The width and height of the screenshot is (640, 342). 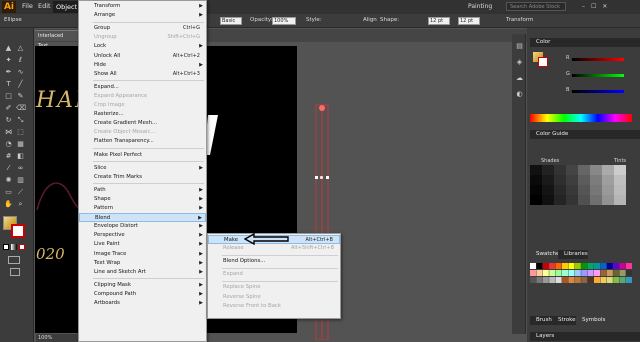 What do you see at coordinates (142, 56) in the screenshot?
I see `object-menu-item-unlock-all: Unlock All Alt+Ctrl+2` at bounding box center [142, 56].